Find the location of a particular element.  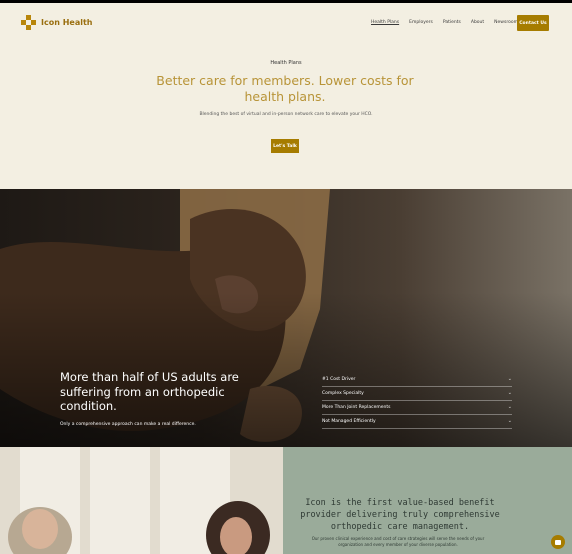

chat-icon is located at coordinates (558, 542).